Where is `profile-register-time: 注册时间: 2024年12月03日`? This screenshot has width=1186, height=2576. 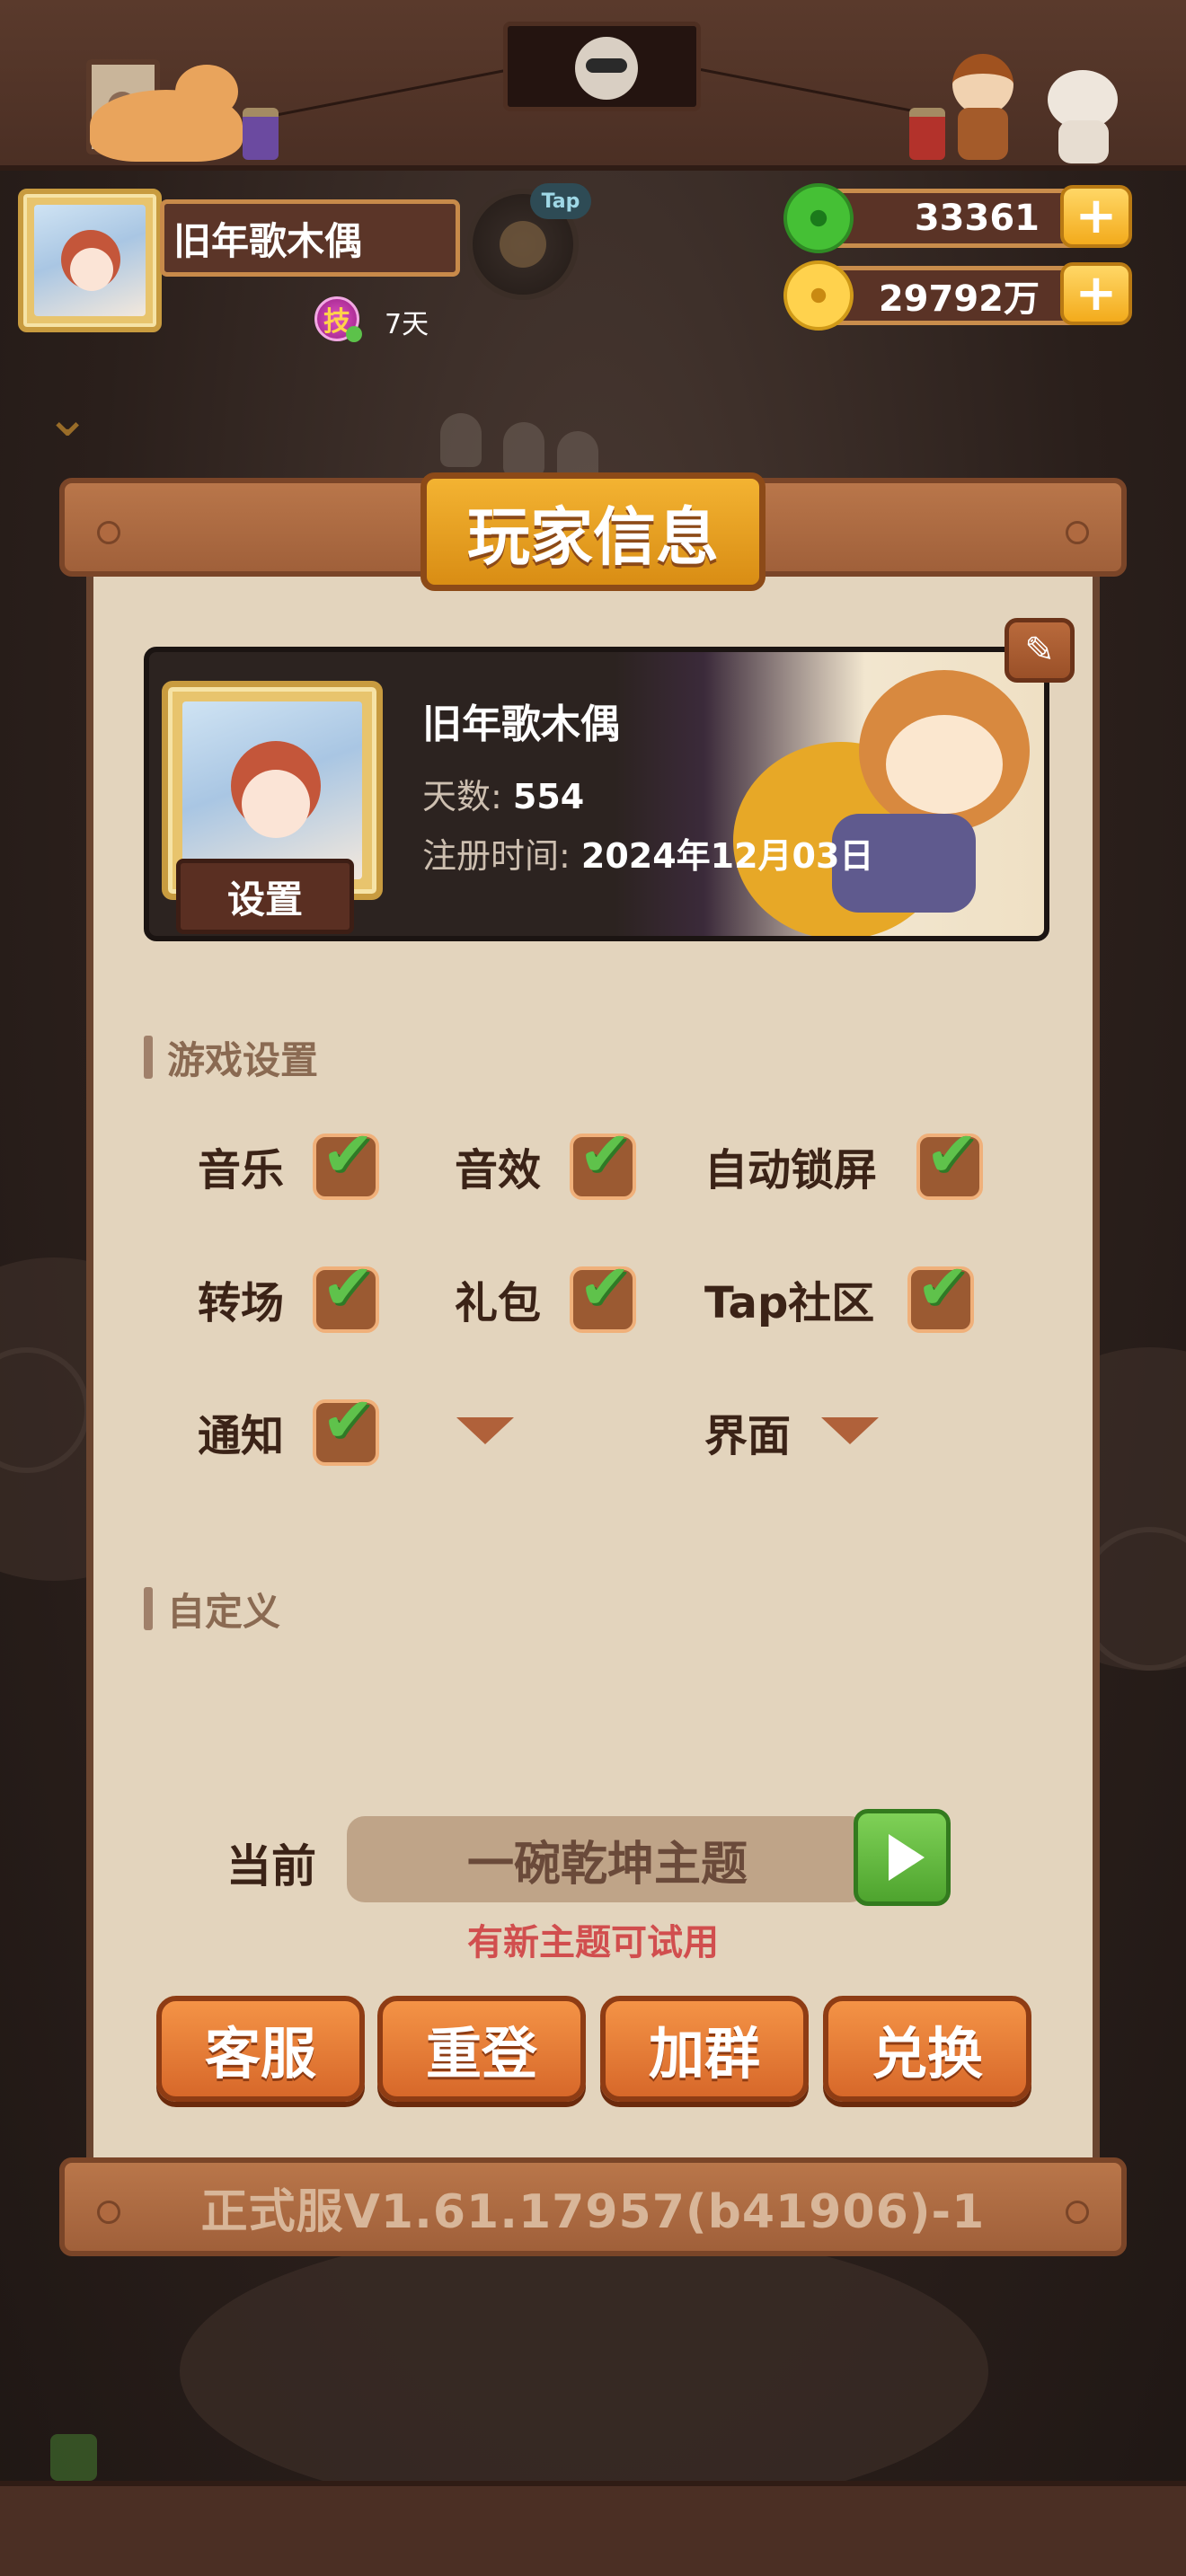
profile-register-time: 注册时间: 2024年12月03日 is located at coordinates (647, 853).